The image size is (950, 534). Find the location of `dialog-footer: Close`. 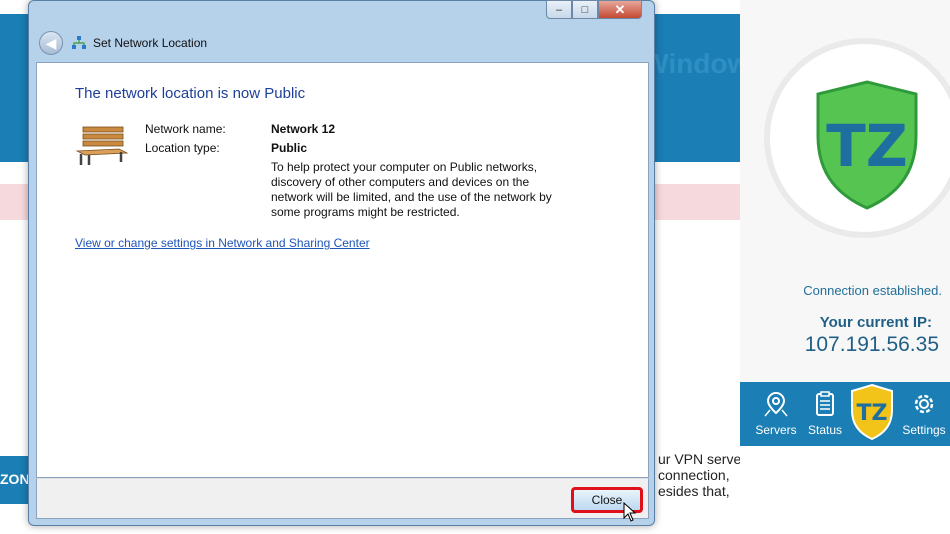

dialog-footer: Close is located at coordinates (342, 498).